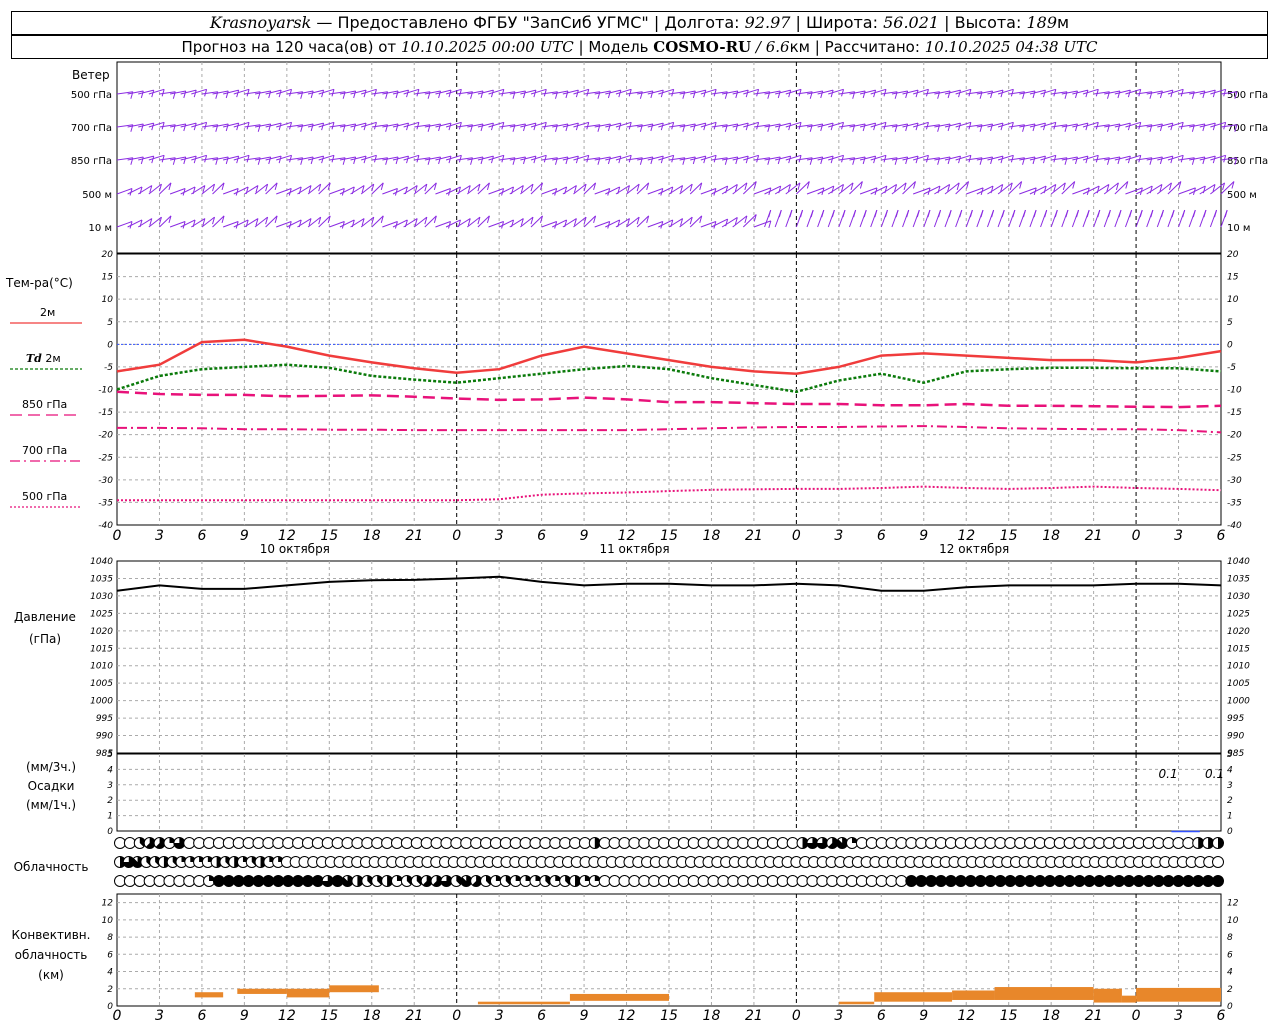 Image resolution: width=1280 pixels, height=1024 pixels. I want to click on conv-hour-tick: 6, so click(541, 1016).